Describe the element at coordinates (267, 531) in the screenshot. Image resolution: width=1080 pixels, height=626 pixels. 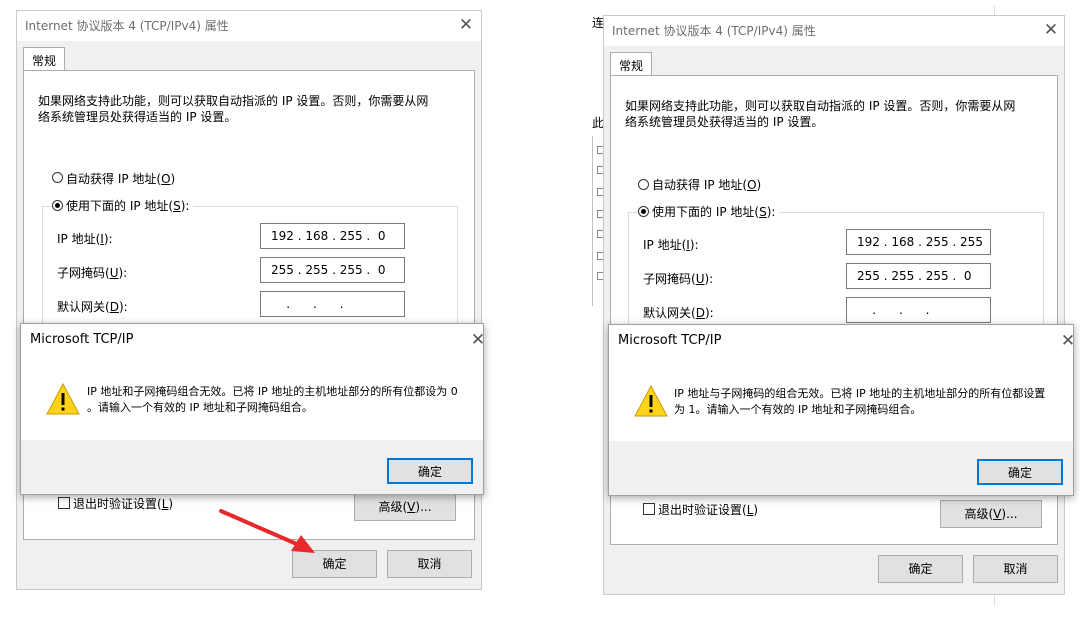
I see `red-arrow-annotation` at that location.